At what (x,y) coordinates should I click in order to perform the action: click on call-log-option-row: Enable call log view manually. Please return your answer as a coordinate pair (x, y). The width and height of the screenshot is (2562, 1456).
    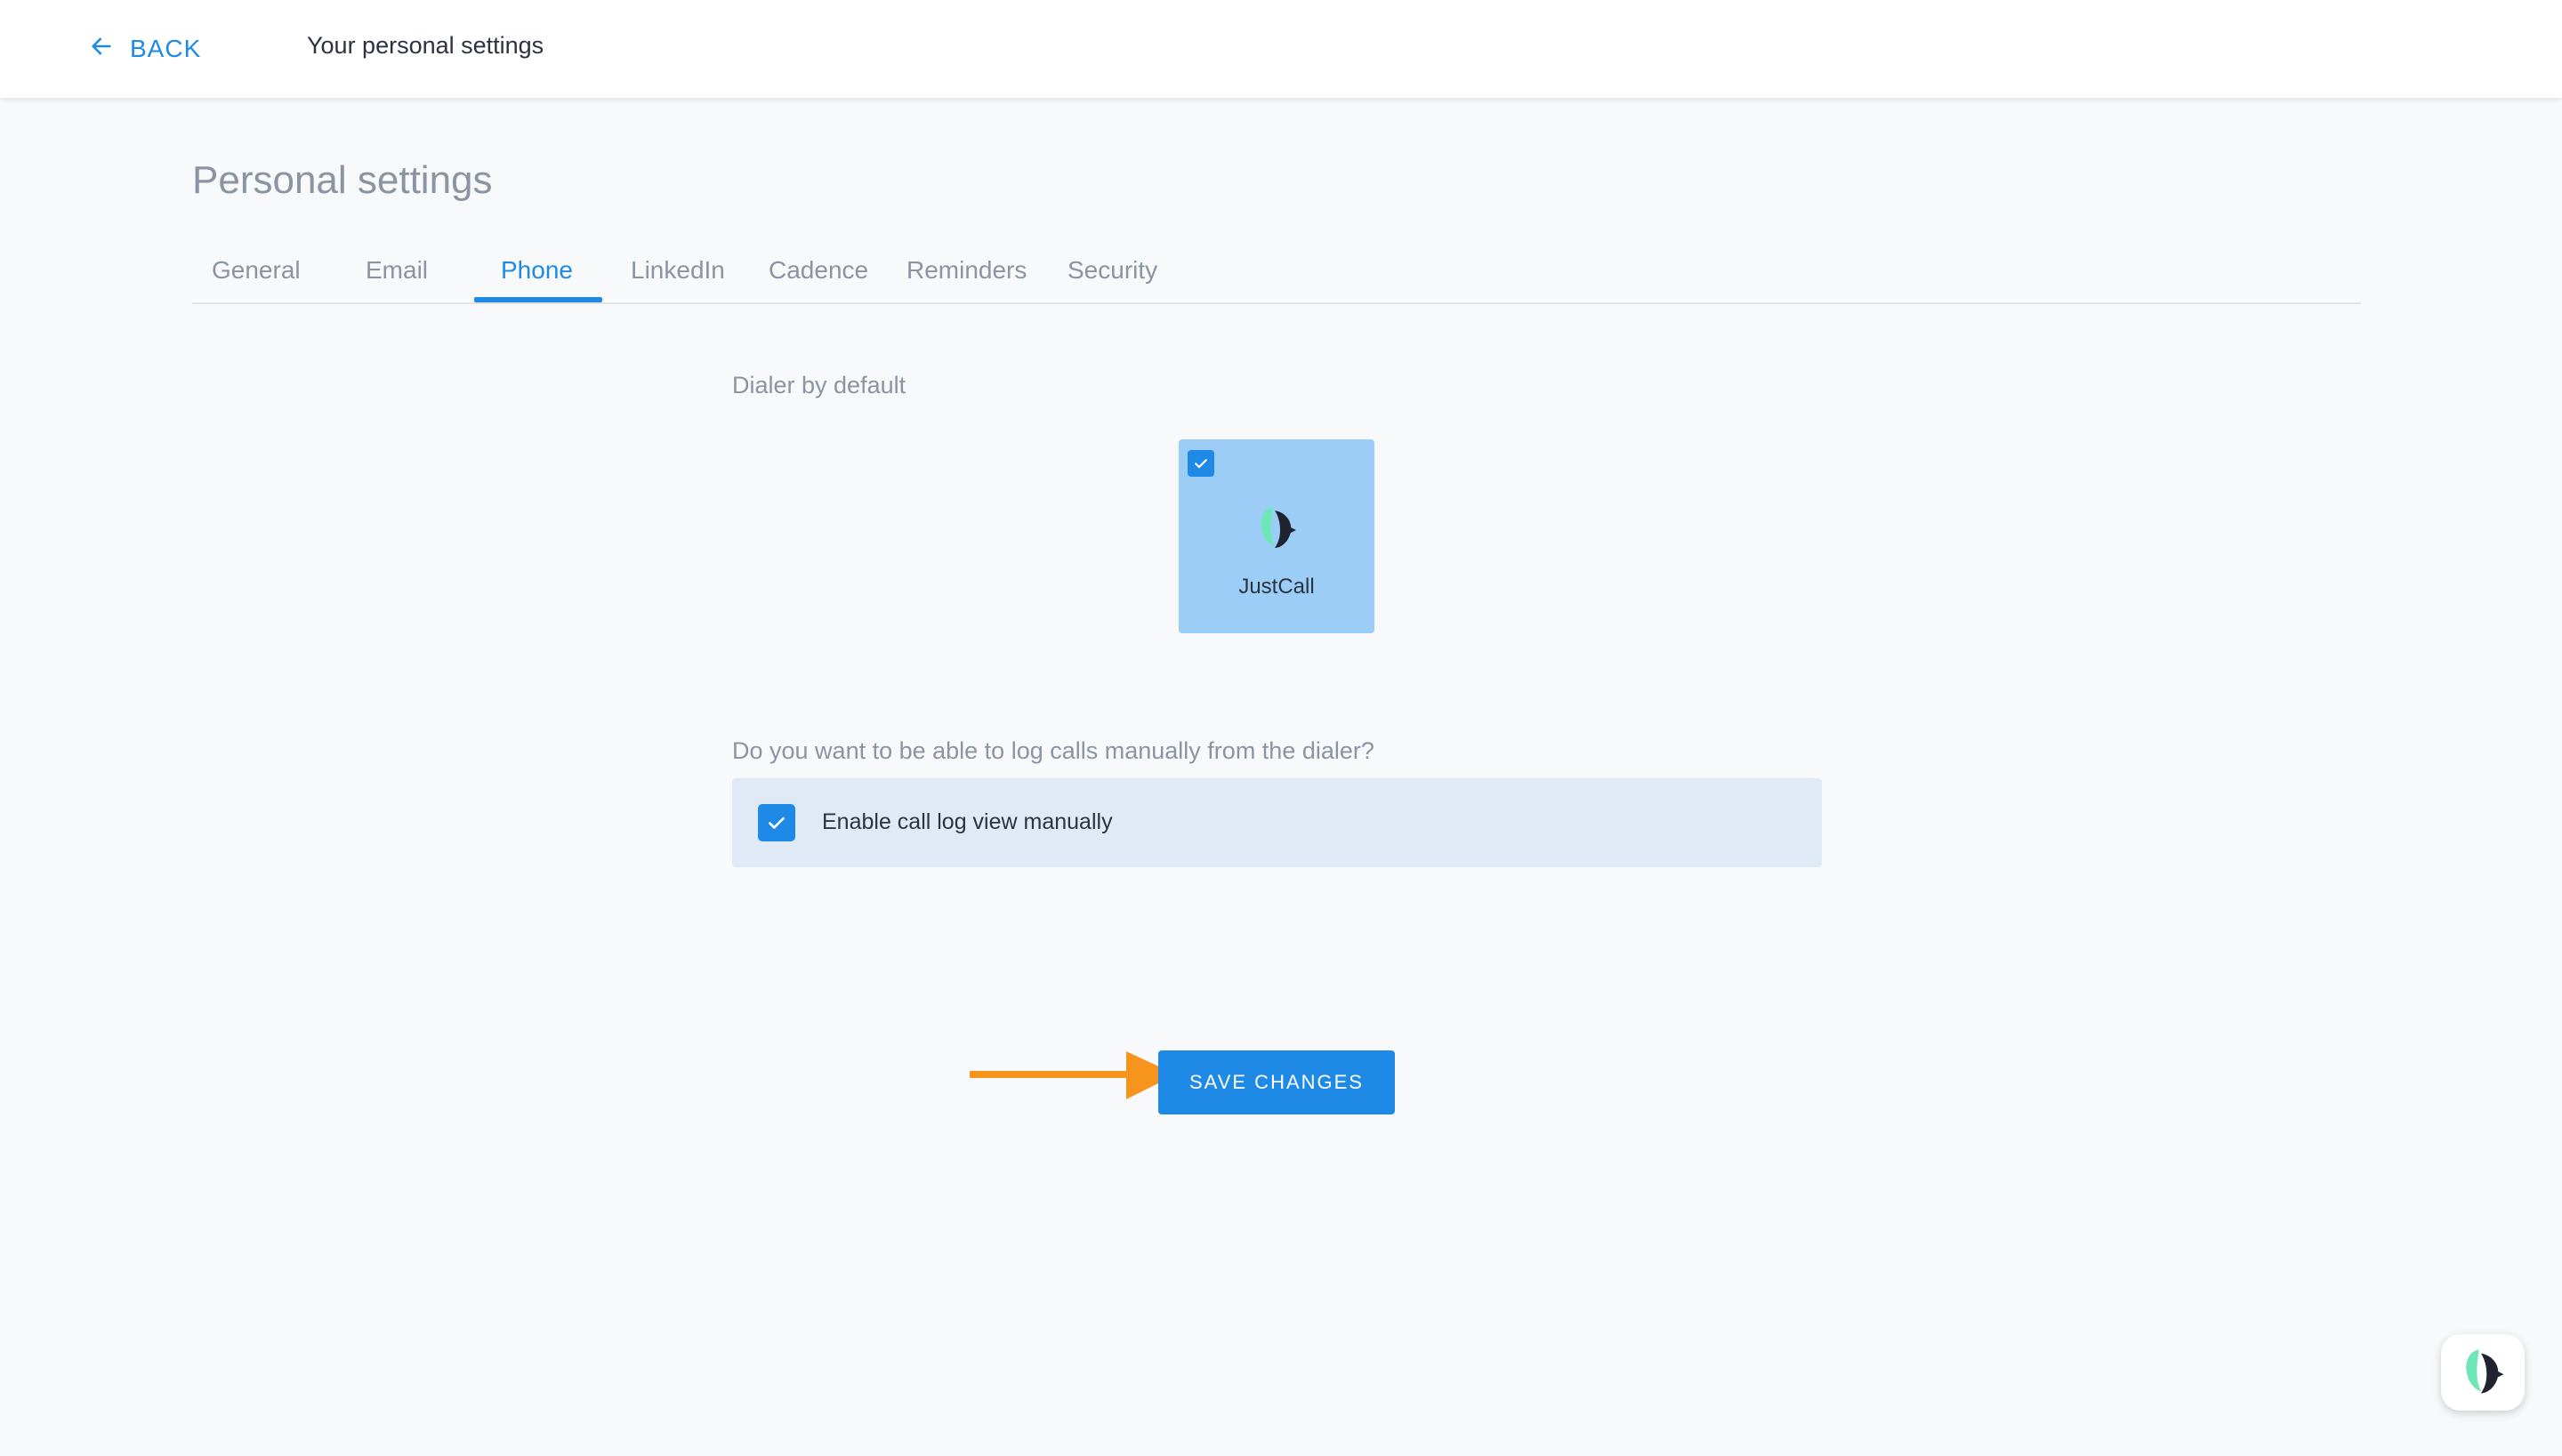
    Looking at the image, I should click on (1277, 822).